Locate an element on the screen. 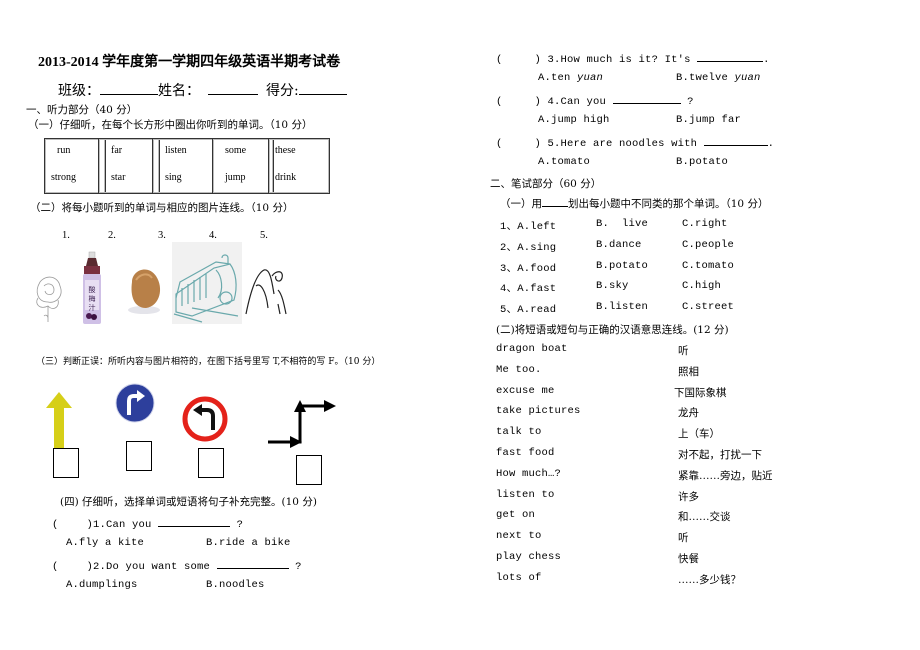 This screenshot has width=920, height=650. english-phrase: Me too. is located at coordinates (519, 370).